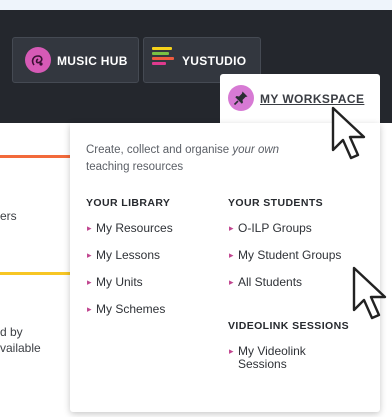 The image size is (392, 417). Describe the element at coordinates (214, 61) in the screenshot. I see `tab-yustudio-label: YUSTUDIO` at that location.